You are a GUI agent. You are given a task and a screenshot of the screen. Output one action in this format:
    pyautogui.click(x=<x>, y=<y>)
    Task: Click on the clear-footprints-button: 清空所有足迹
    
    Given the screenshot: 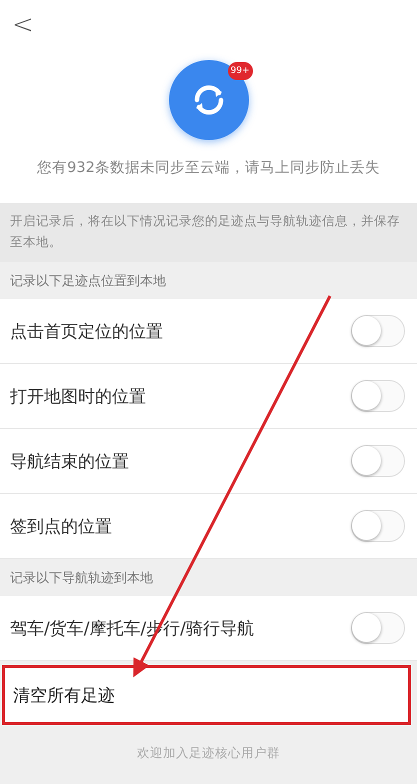 What is the action you would take?
    pyautogui.click(x=206, y=695)
    